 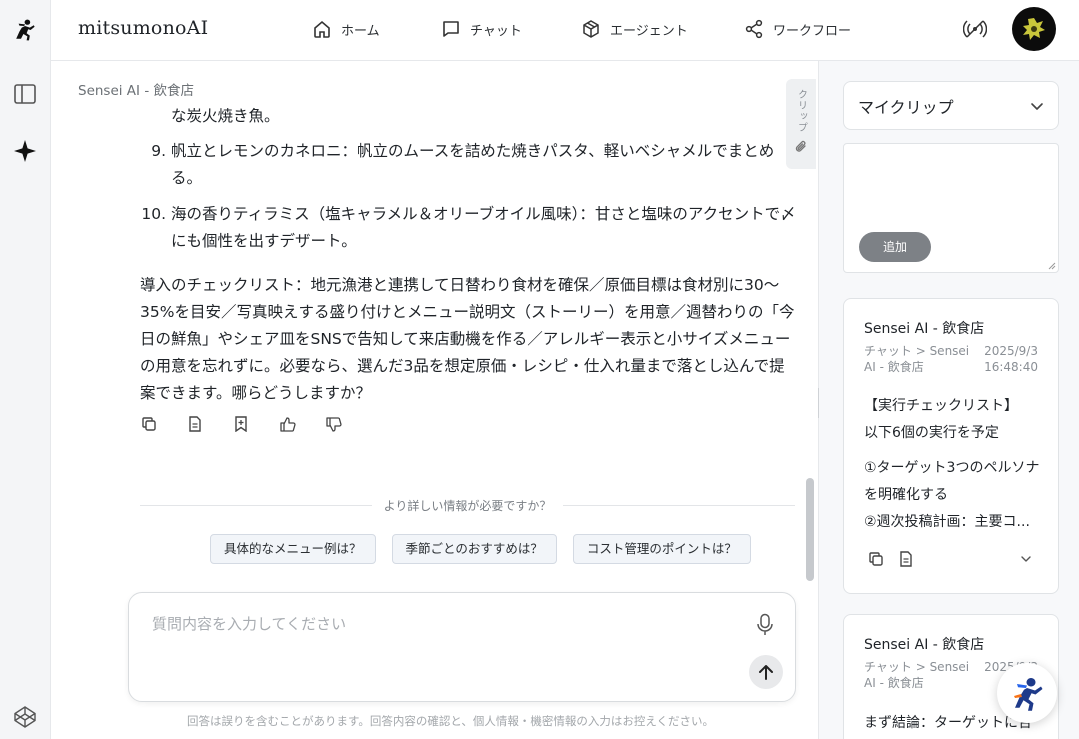 I want to click on clip-select: マイクリップ, so click(x=951, y=105).